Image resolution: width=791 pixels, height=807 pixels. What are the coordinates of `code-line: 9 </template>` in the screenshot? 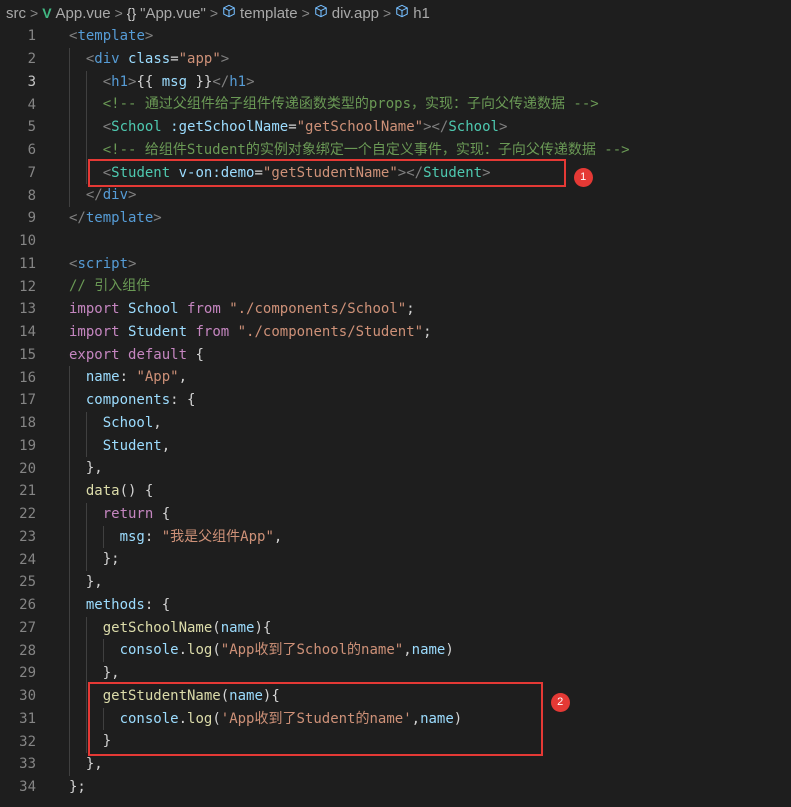 It's located at (395, 218).